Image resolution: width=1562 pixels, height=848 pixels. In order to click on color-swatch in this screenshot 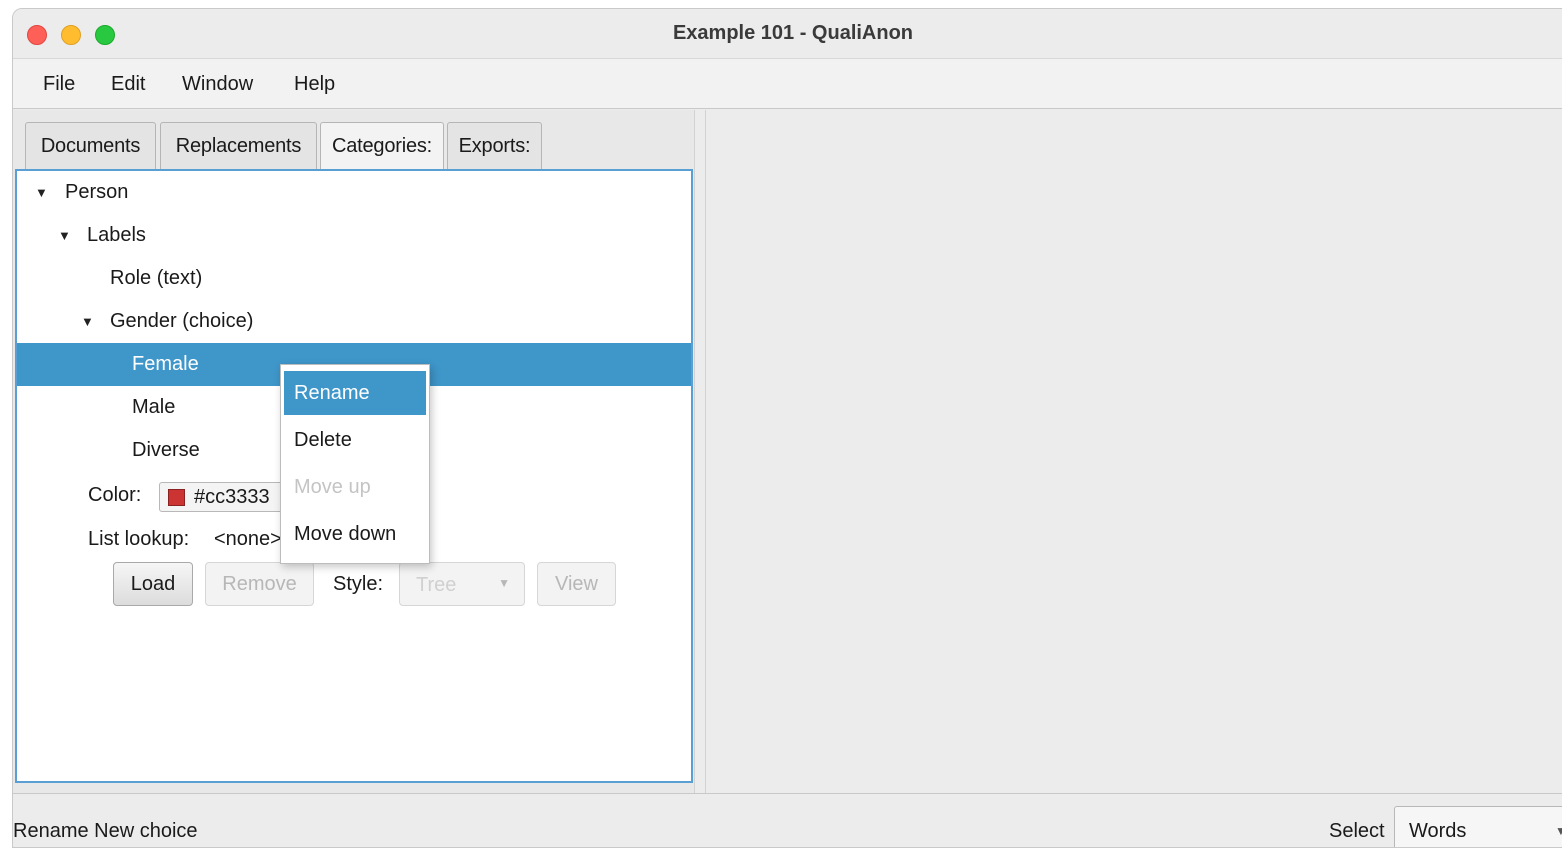, I will do `click(176, 497)`.